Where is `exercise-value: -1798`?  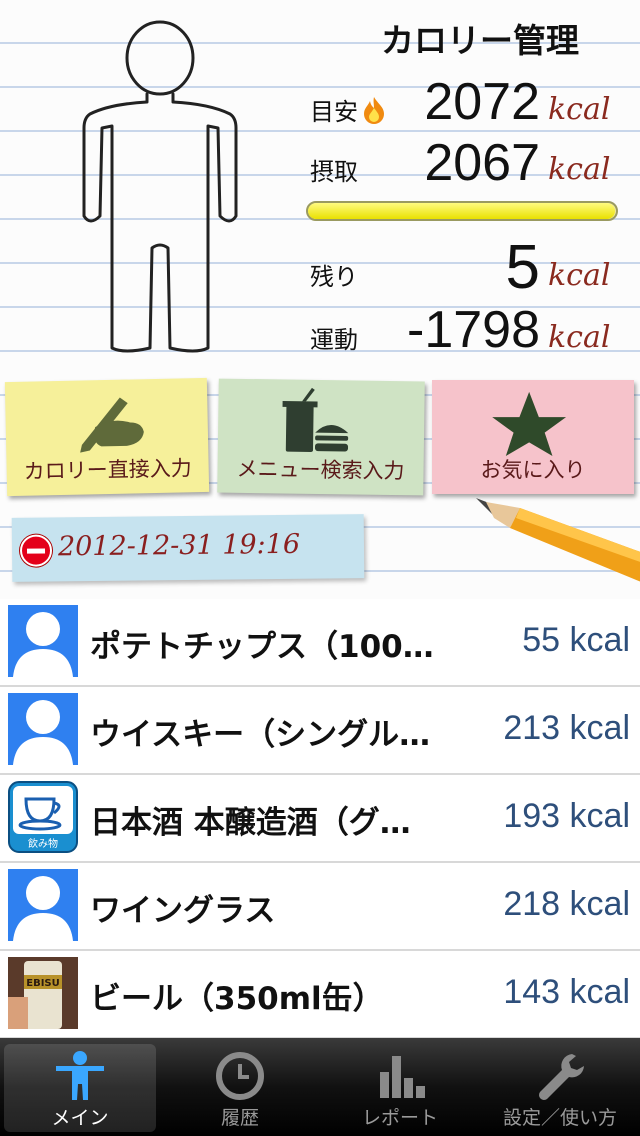
exercise-value: -1798 is located at coordinates (473, 330).